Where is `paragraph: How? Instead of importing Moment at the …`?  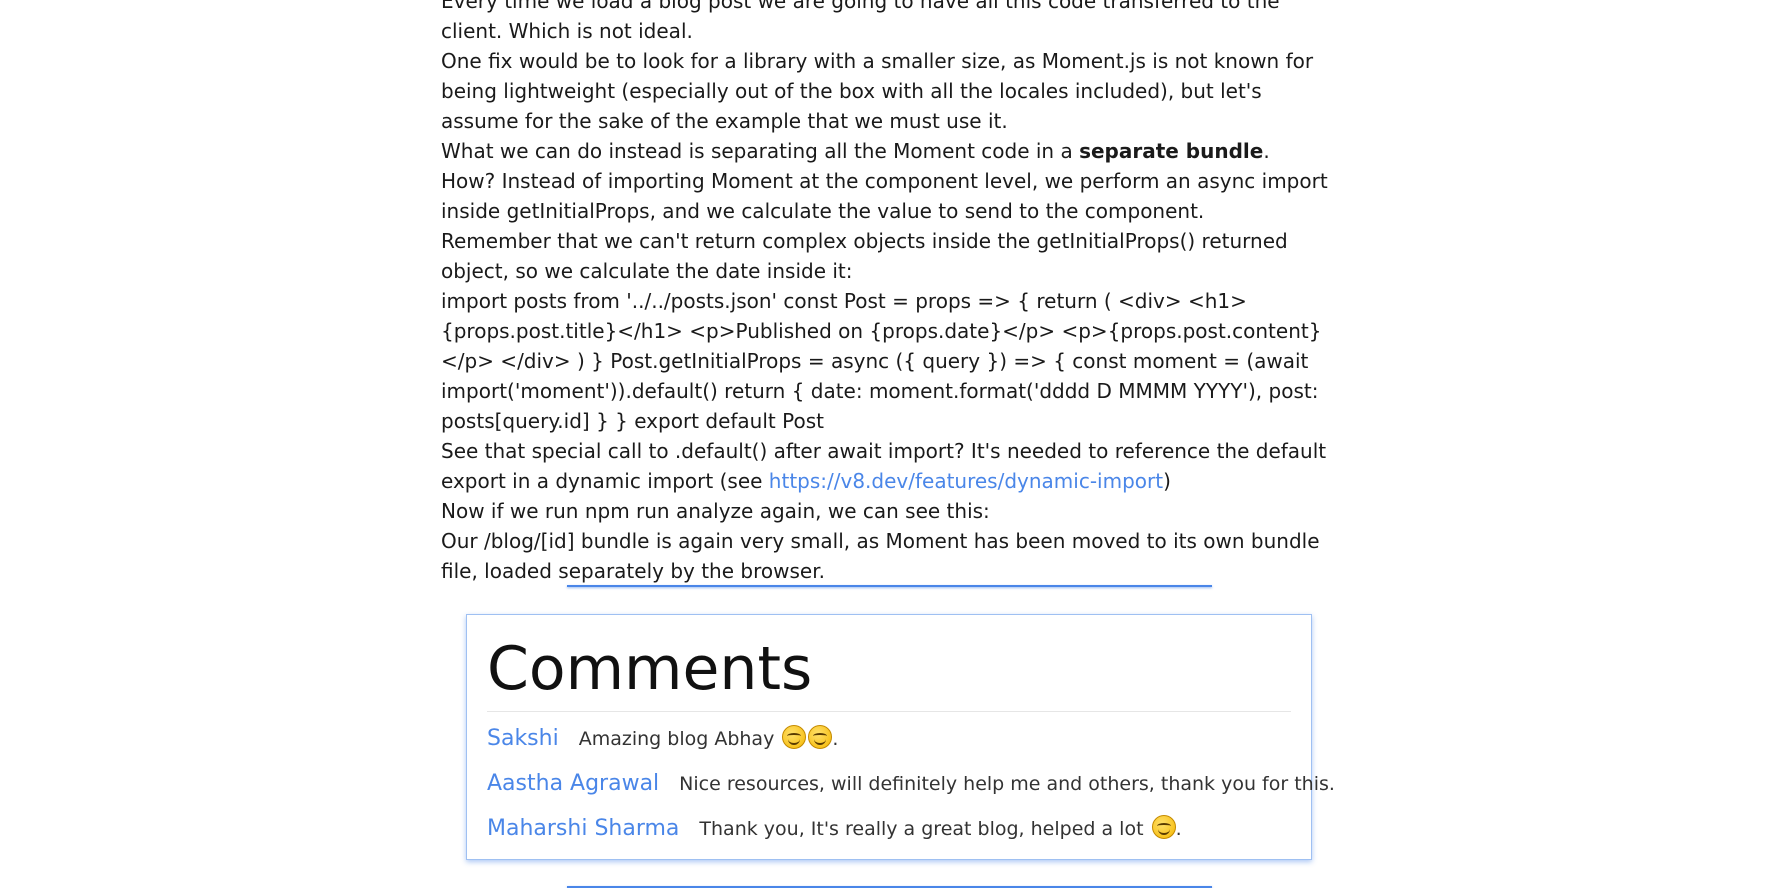
paragraph: How? Instead of importing Moment at the … is located at coordinates (884, 196).